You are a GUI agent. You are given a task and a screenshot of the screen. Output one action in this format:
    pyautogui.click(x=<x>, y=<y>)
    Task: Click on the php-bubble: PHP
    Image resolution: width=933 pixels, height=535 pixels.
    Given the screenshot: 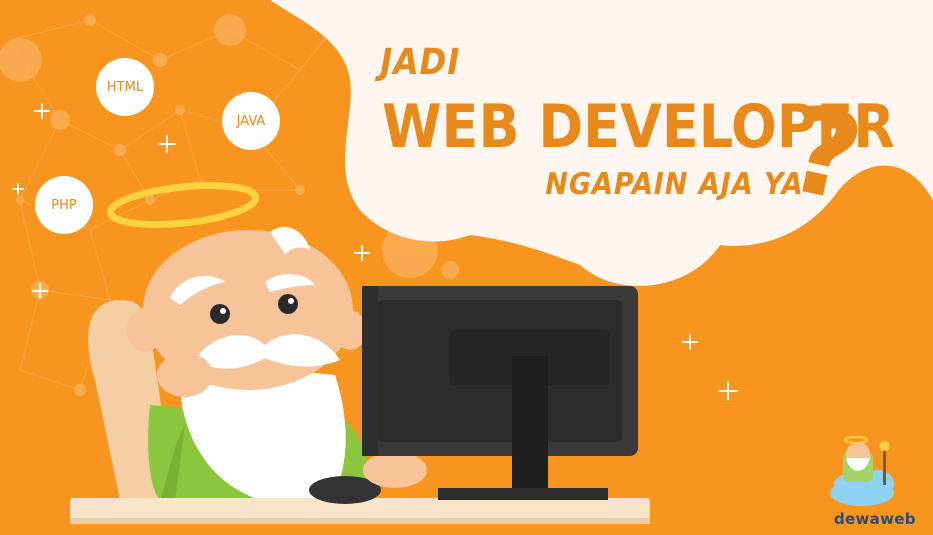 What is the action you would take?
    pyautogui.click(x=64, y=205)
    